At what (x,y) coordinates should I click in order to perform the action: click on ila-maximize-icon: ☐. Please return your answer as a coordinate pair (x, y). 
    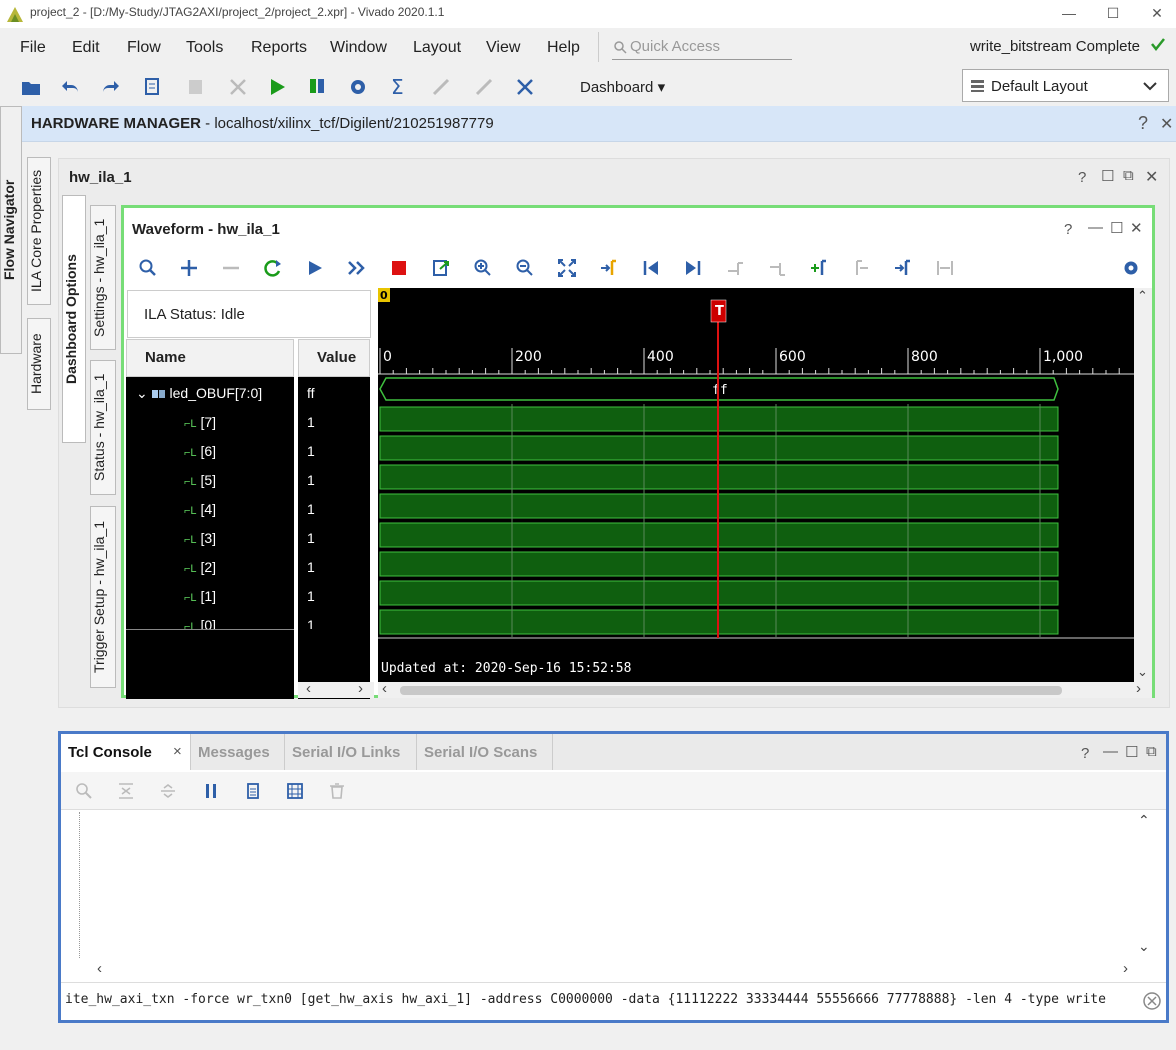
    Looking at the image, I should click on (1107, 176).